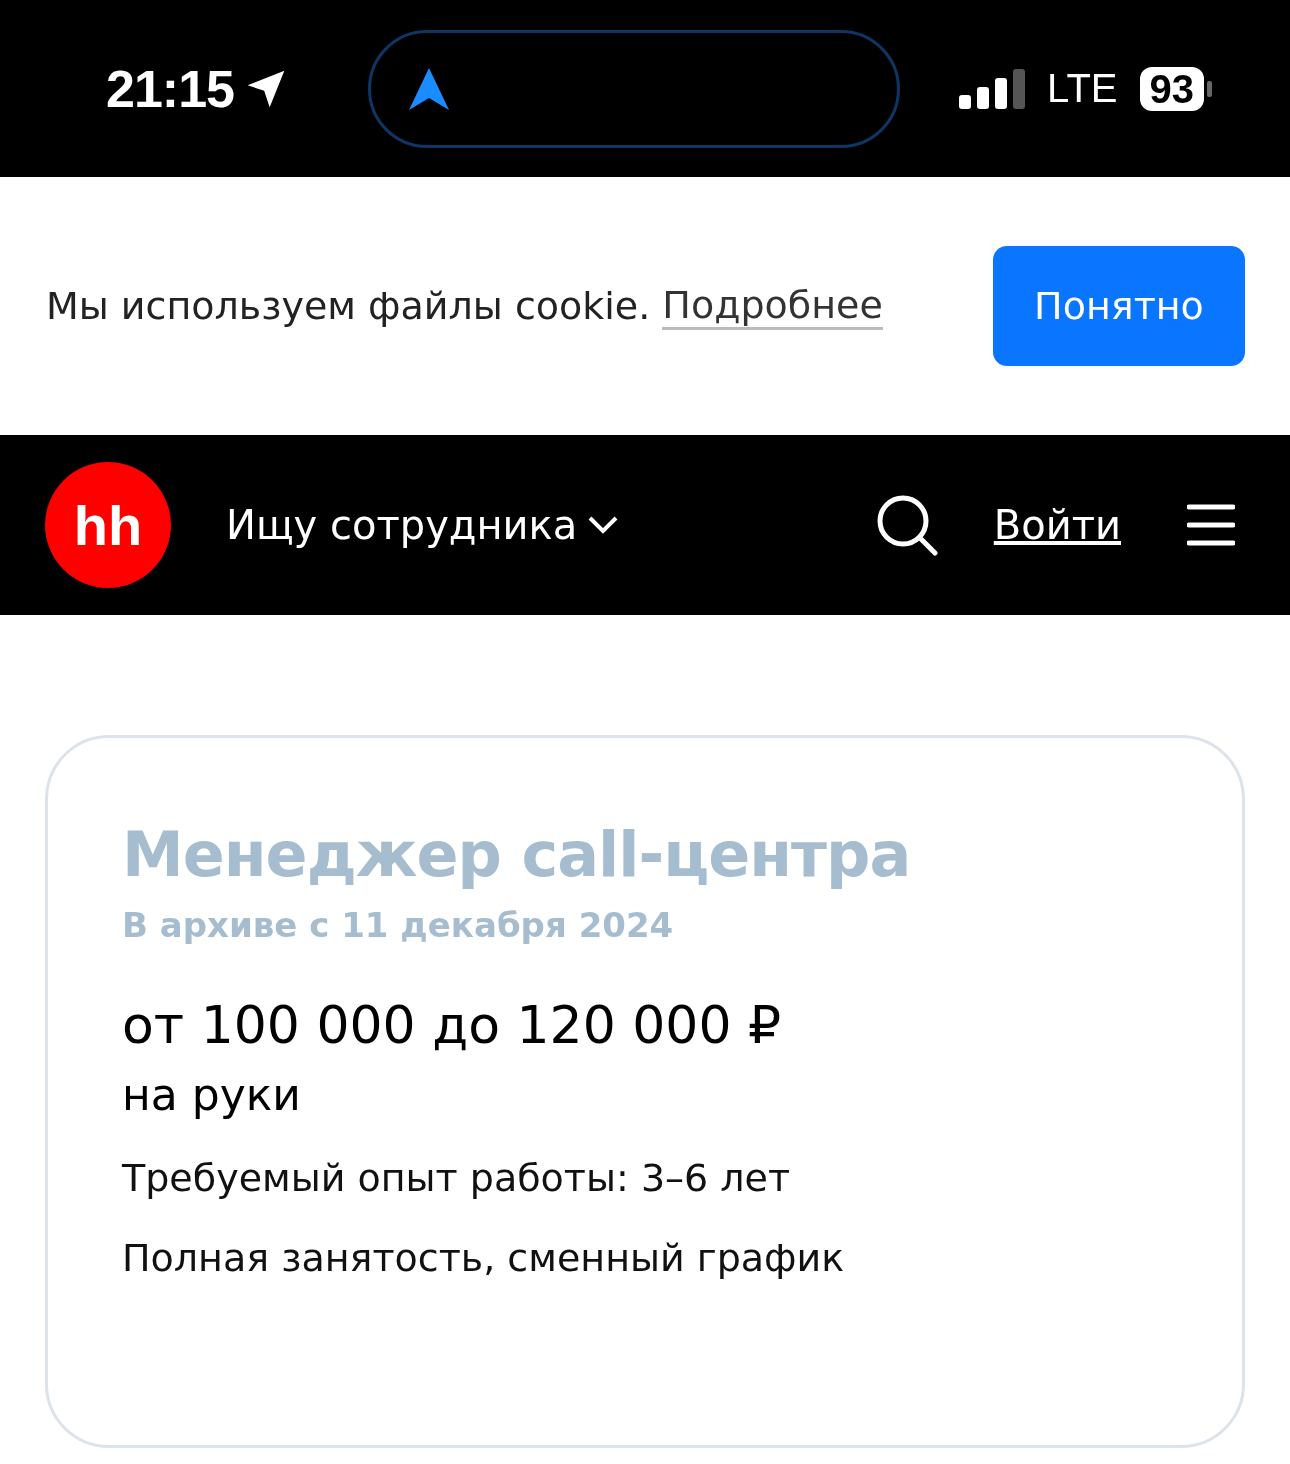 The height and width of the screenshot is (1464, 1290). I want to click on logo: hh, so click(108, 525).